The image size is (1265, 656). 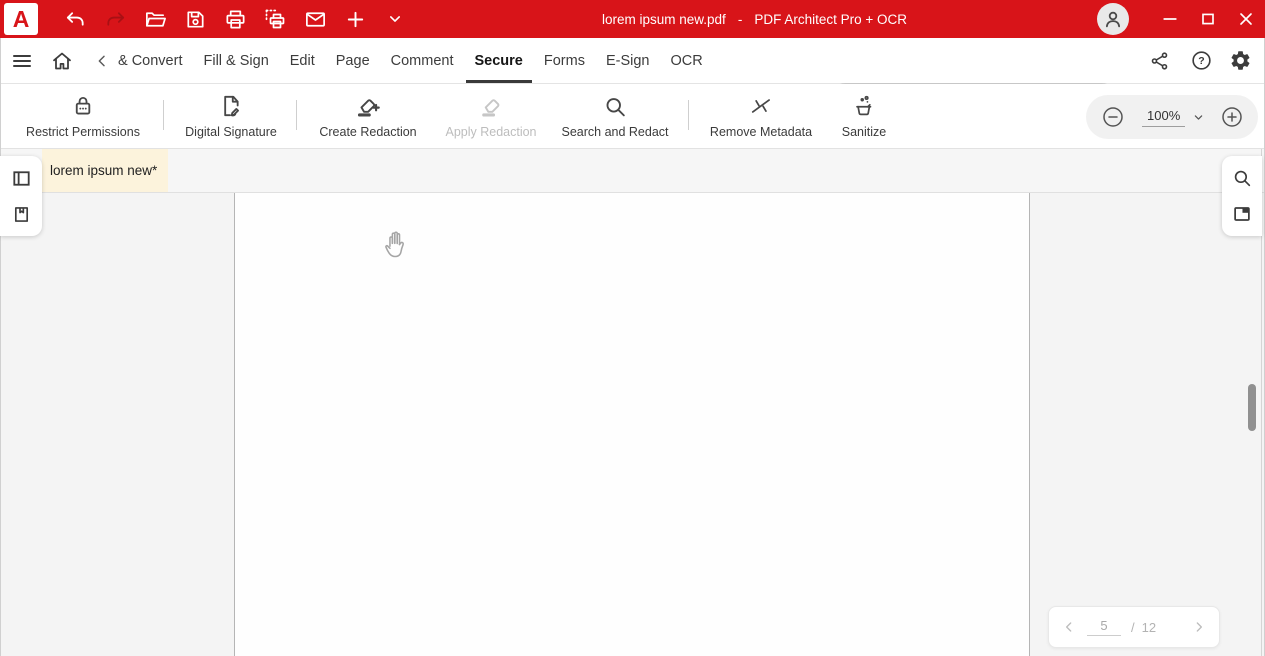 I want to click on redo-icon, so click(x=115, y=18).